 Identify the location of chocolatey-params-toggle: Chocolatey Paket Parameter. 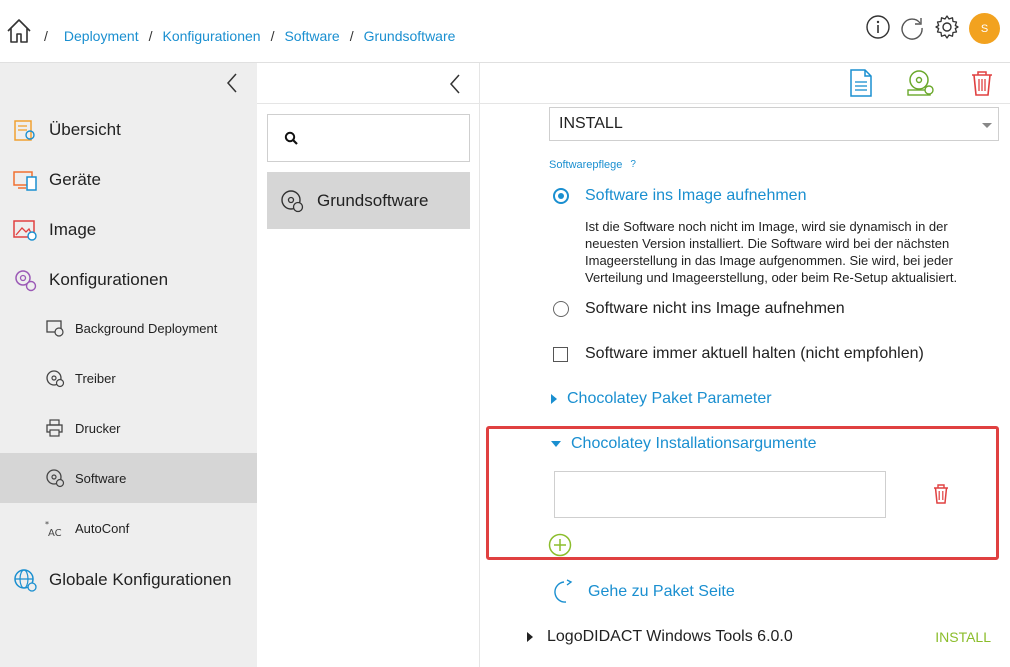
(661, 399).